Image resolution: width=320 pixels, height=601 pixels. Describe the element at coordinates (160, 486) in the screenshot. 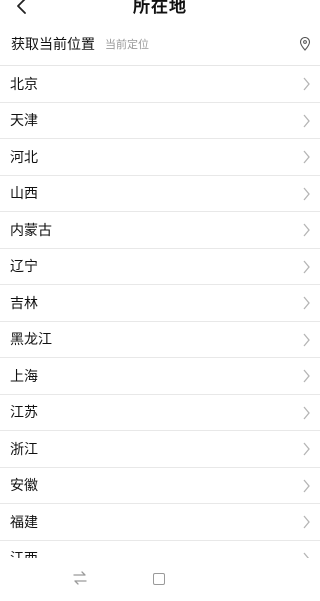

I see `list-item: 安徽` at that location.